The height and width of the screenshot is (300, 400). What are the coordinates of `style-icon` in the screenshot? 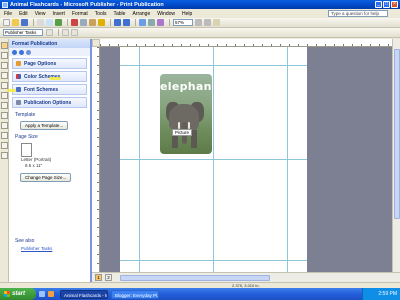 It's located at (49, 32).